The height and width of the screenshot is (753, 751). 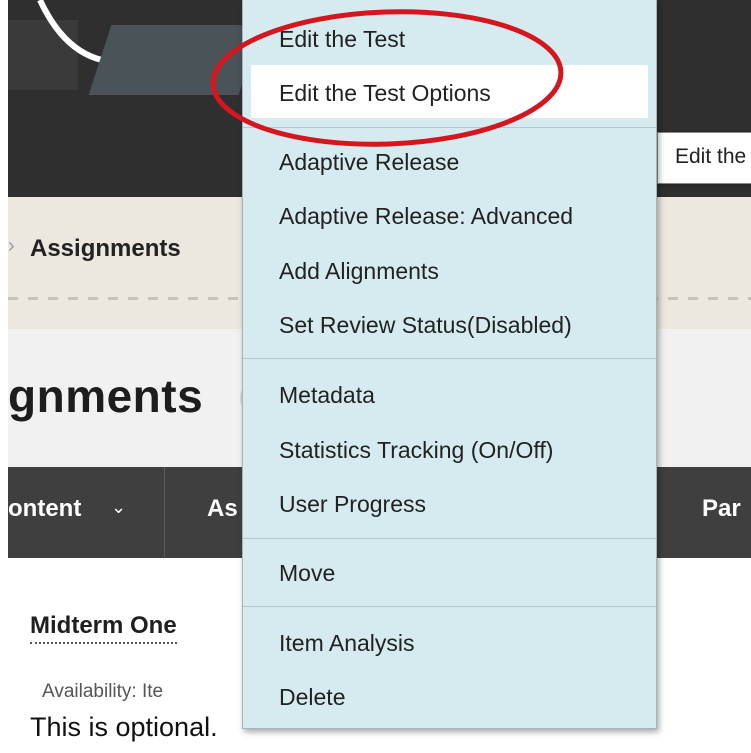 I want to click on assessments-tab: As, so click(x=222, y=509).